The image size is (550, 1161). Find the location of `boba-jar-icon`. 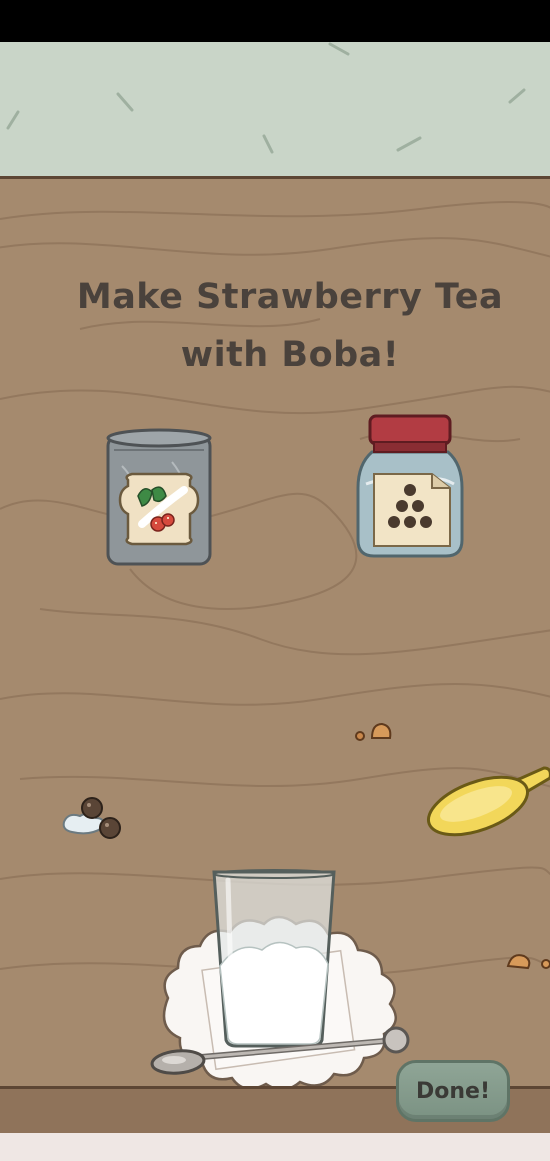

boba-jar-icon is located at coordinates (410, 486).